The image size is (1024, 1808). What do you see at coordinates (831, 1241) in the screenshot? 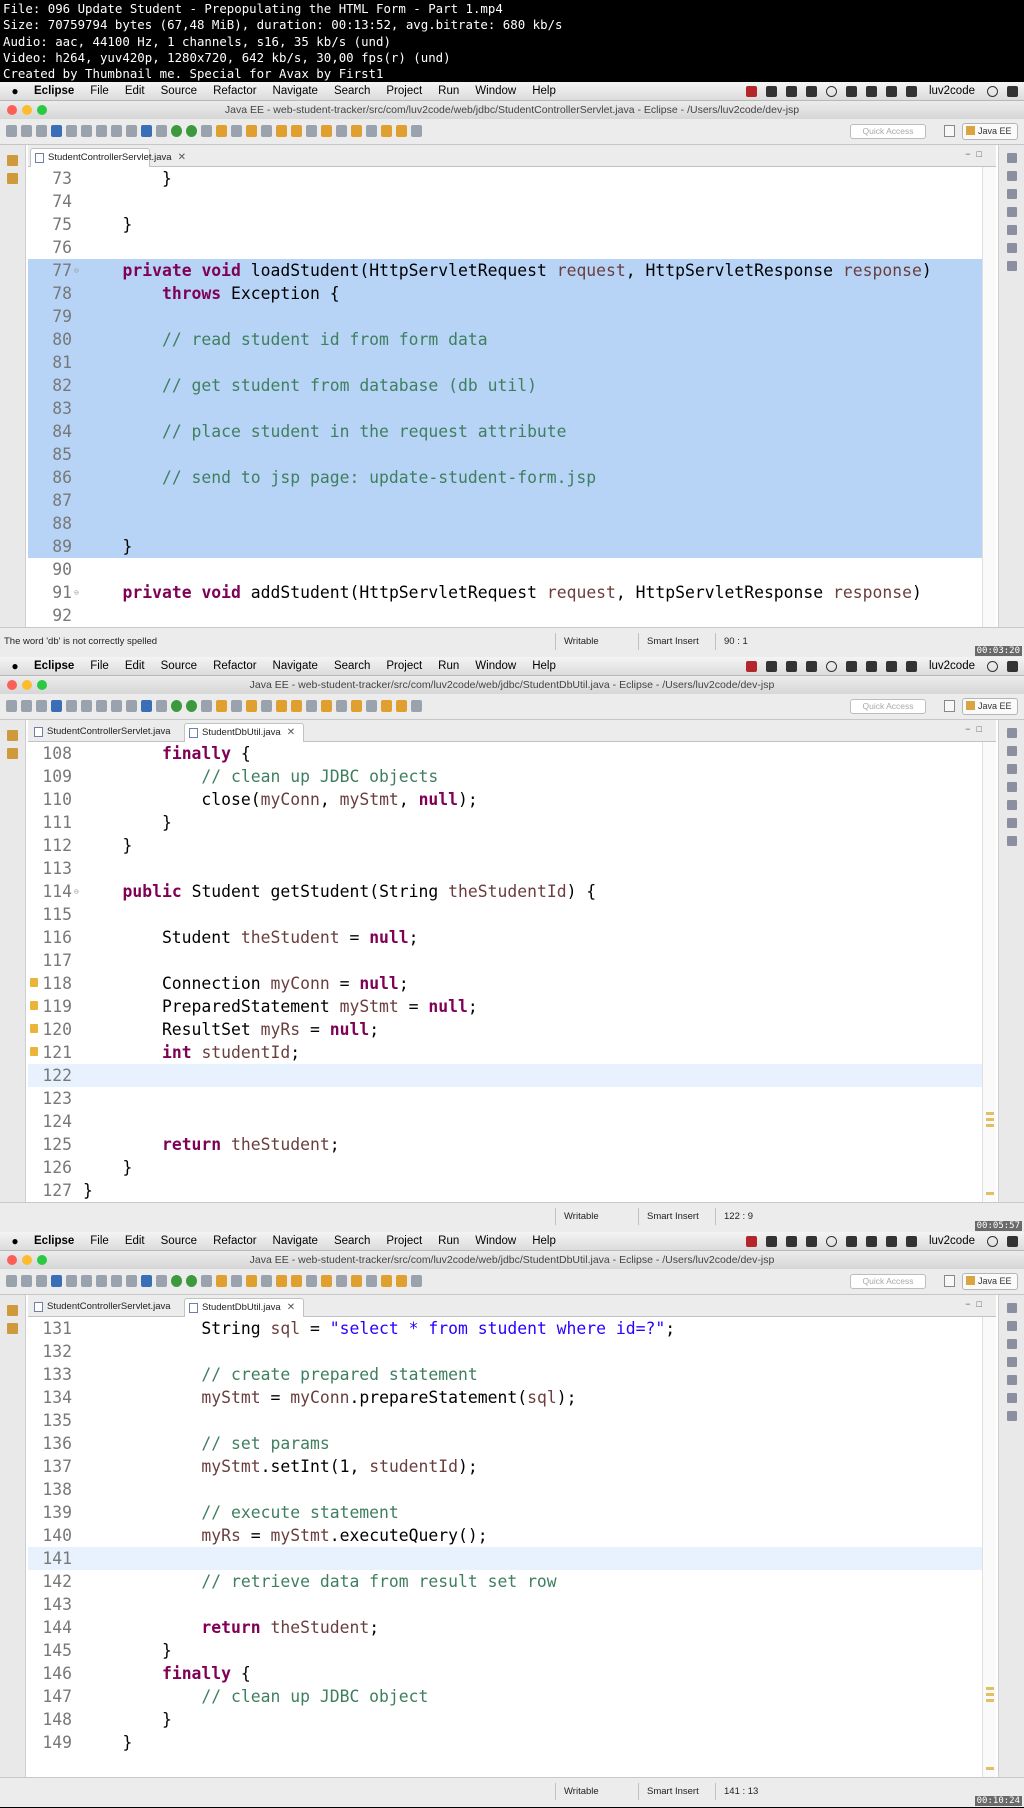
I see `clock-icon` at bounding box center [831, 1241].